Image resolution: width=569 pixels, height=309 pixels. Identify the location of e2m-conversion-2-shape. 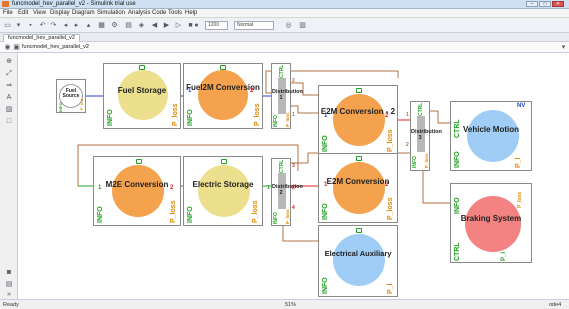
(359, 120).